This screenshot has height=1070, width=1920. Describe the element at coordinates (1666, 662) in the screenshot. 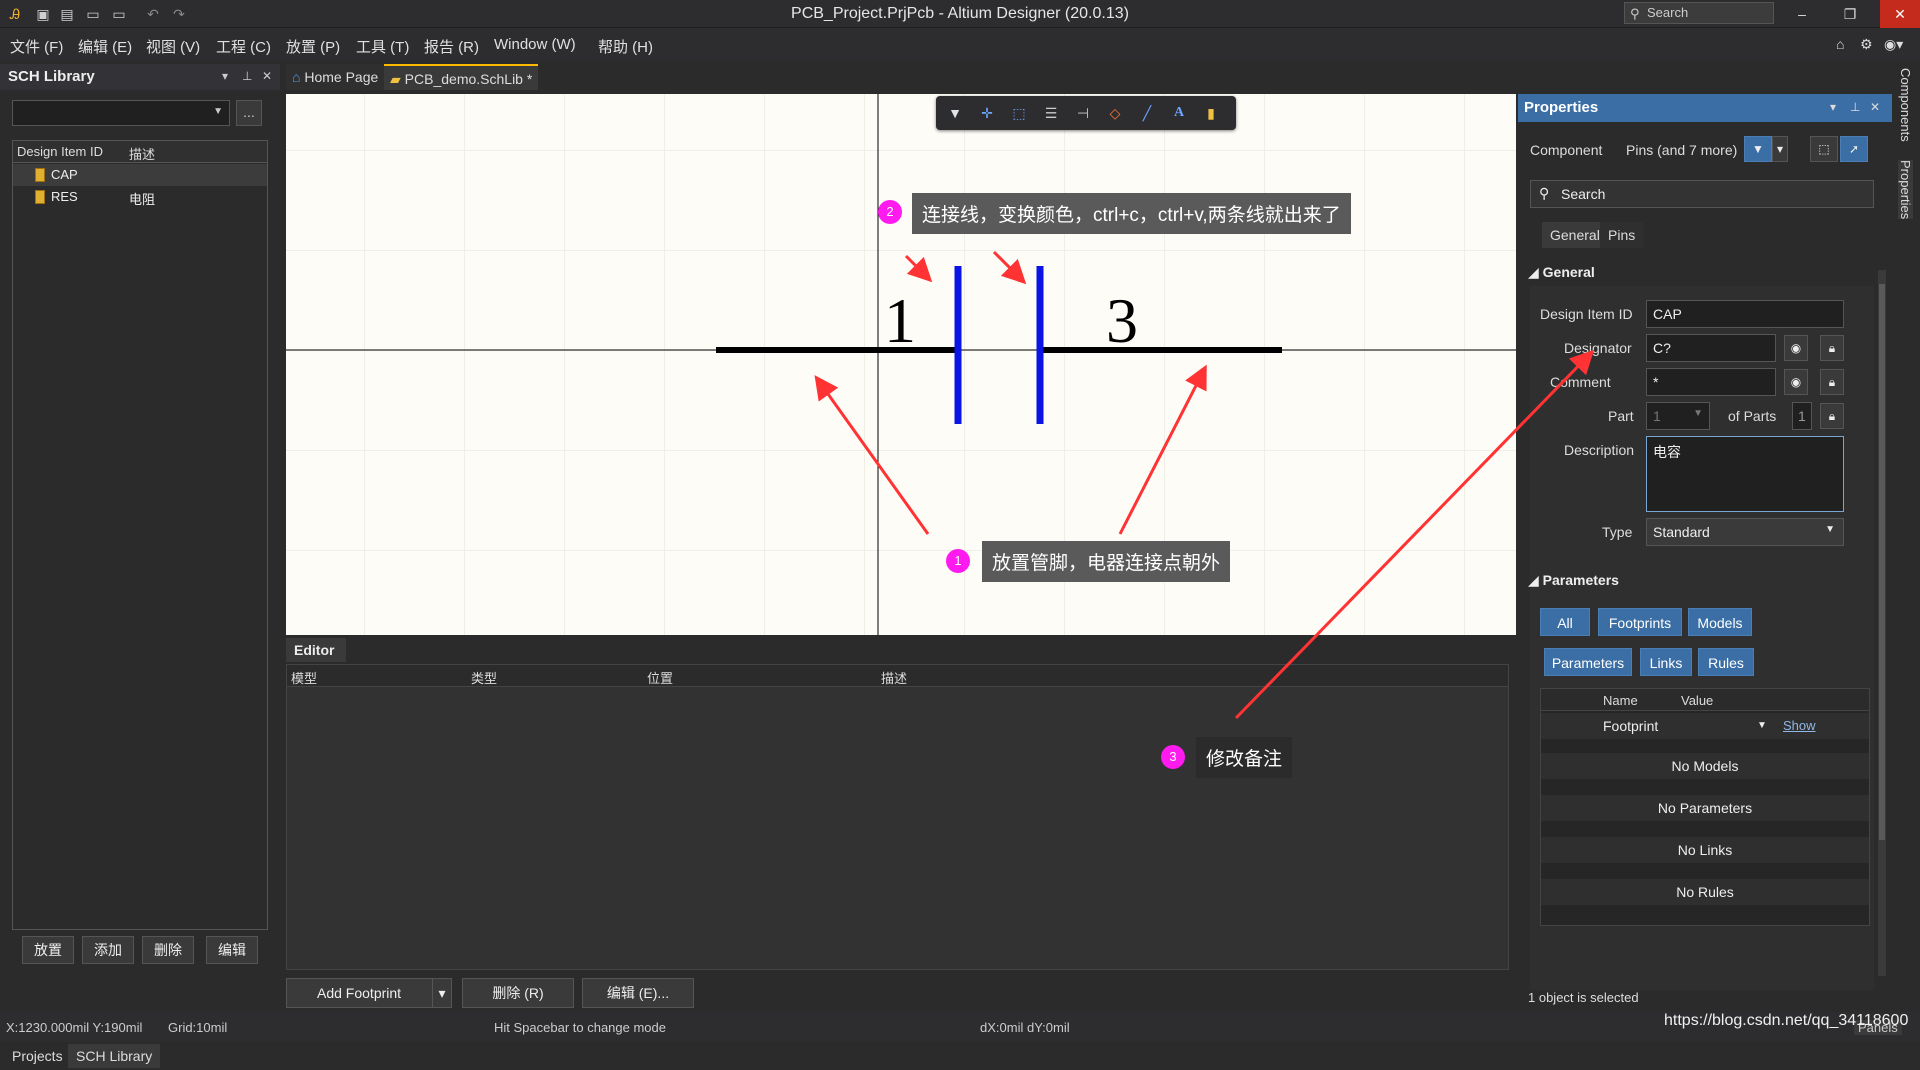

I see `filter-tag-links: Links` at that location.